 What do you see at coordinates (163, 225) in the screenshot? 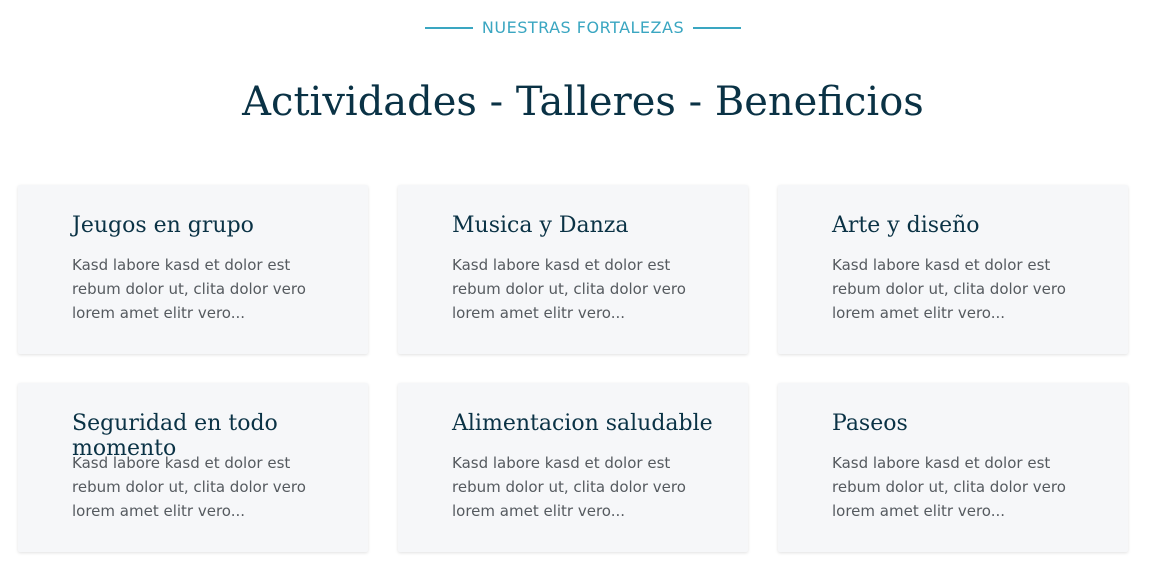
I see `feature-card-title: Jeugos en grupo` at bounding box center [163, 225].